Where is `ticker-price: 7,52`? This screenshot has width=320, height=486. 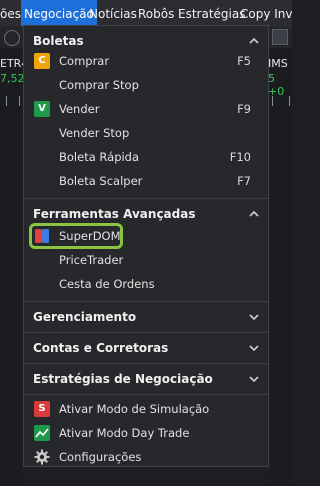 ticker-price: 7,52 is located at coordinates (12, 78).